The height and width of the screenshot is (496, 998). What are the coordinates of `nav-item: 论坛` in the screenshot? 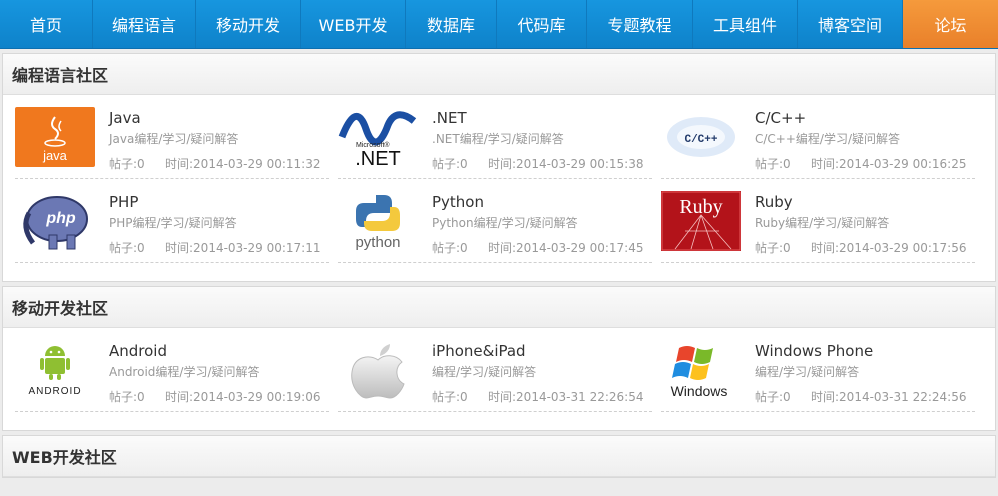 It's located at (950, 24).